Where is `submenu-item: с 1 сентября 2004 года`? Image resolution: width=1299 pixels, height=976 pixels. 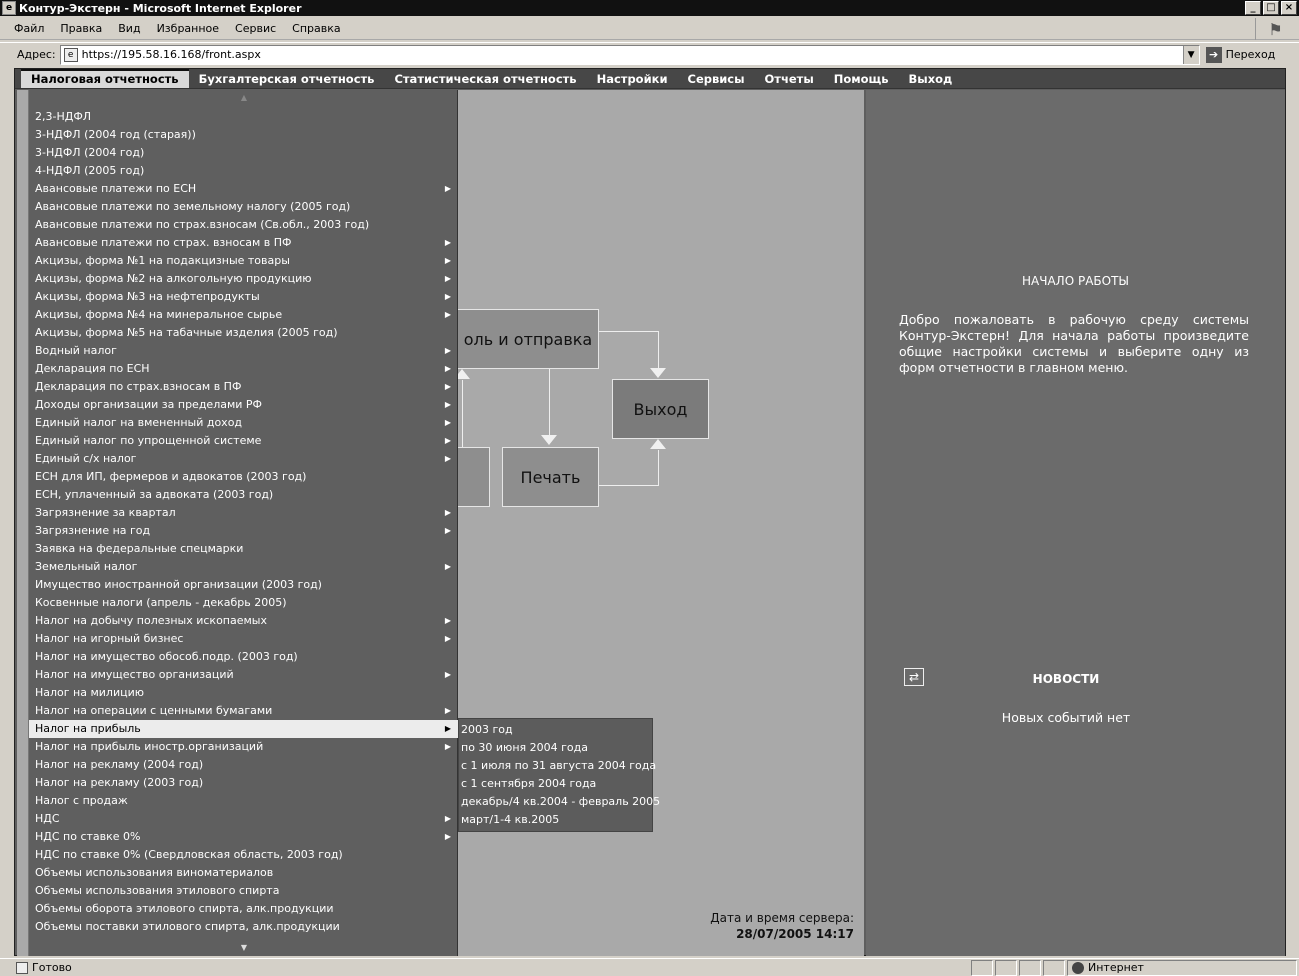 submenu-item: с 1 сентября 2004 года is located at coordinates (555, 784).